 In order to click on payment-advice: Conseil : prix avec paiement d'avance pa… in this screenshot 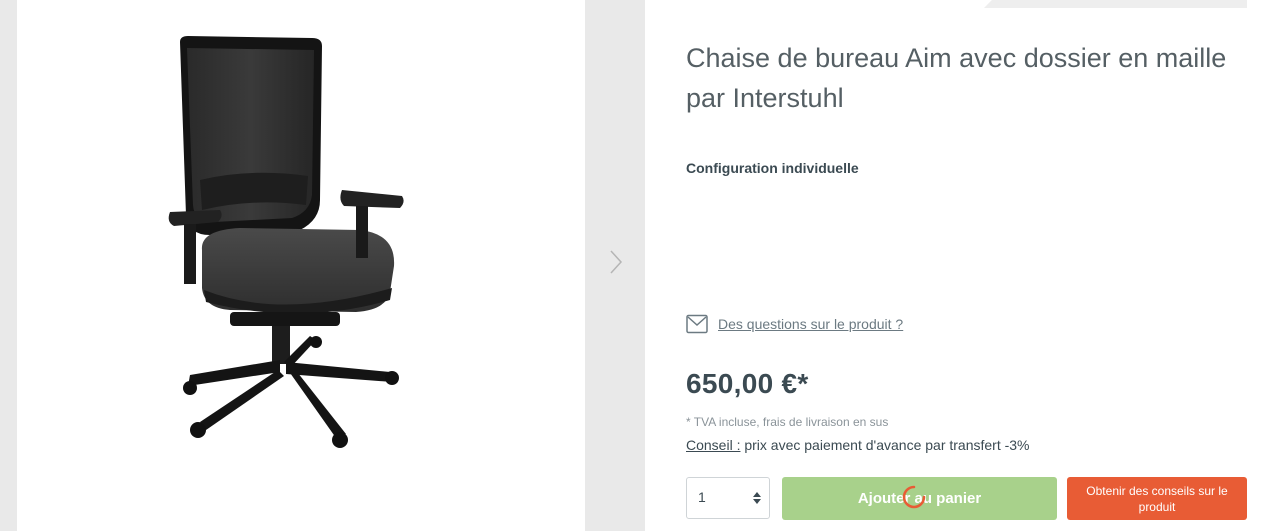, I will do `click(858, 445)`.